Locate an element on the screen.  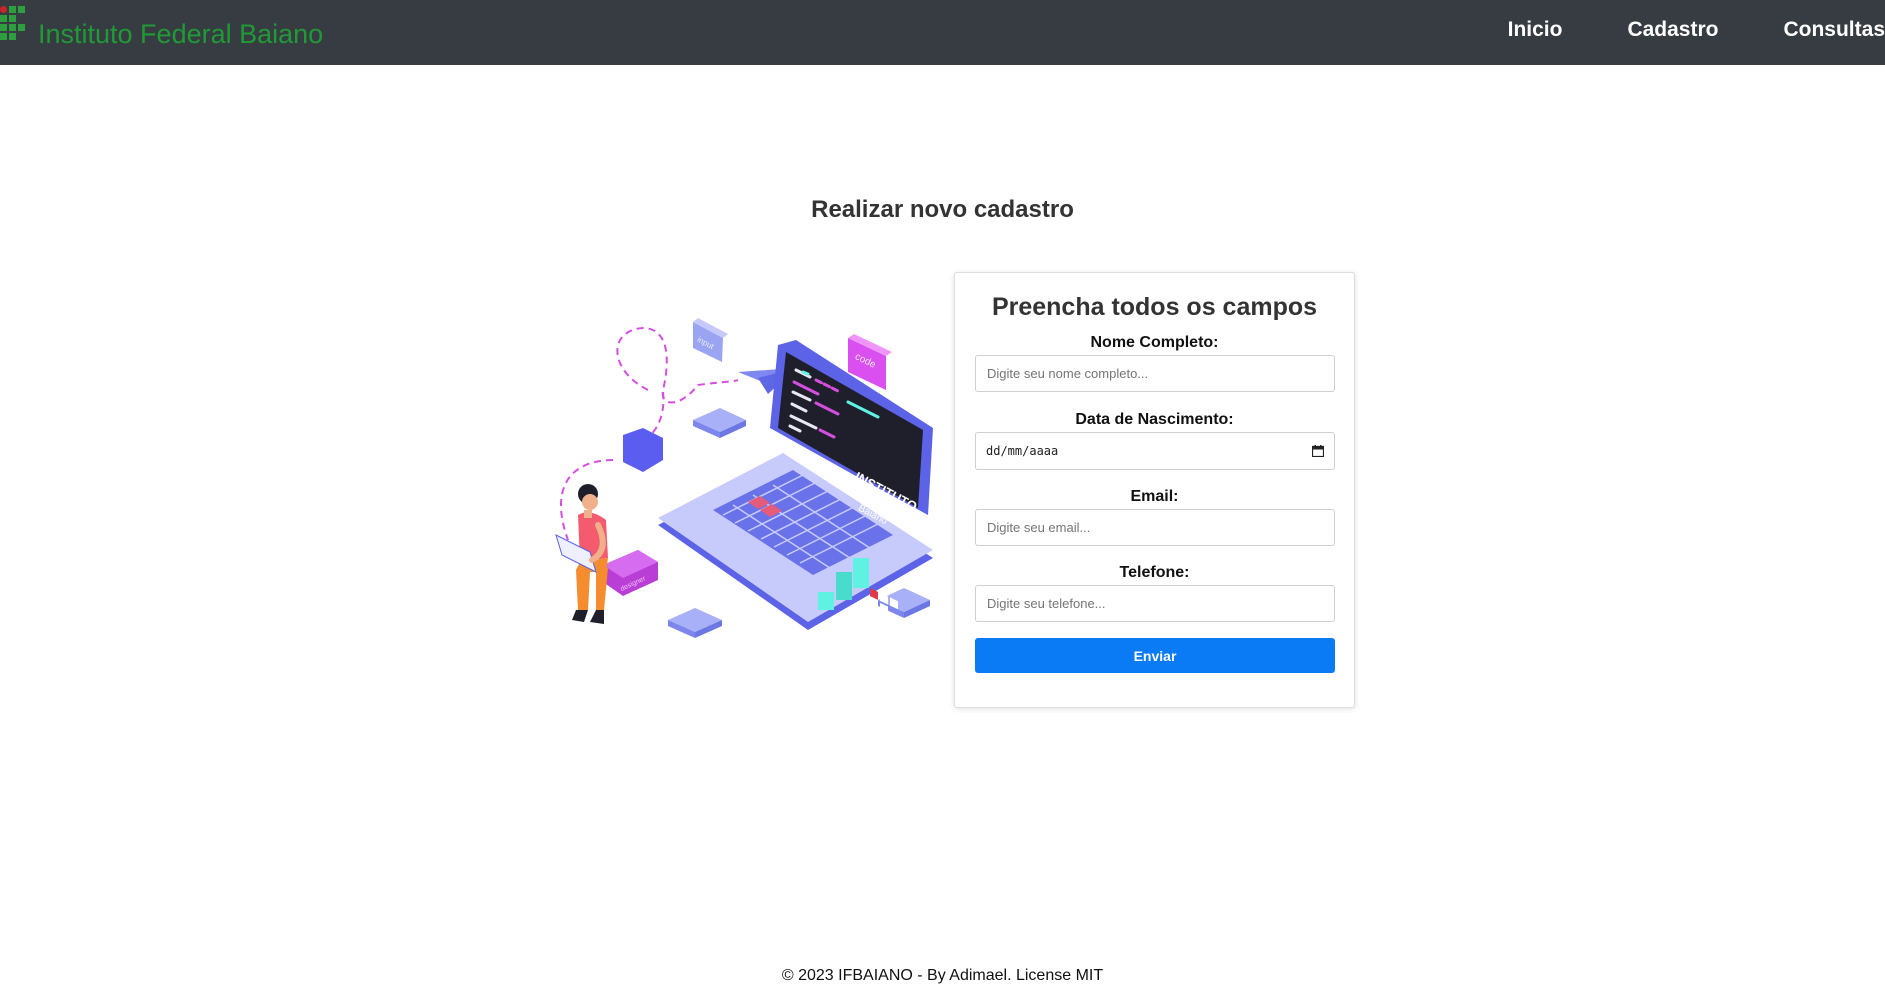
form-title: Preencha todos os campos is located at coordinates (1154, 307).